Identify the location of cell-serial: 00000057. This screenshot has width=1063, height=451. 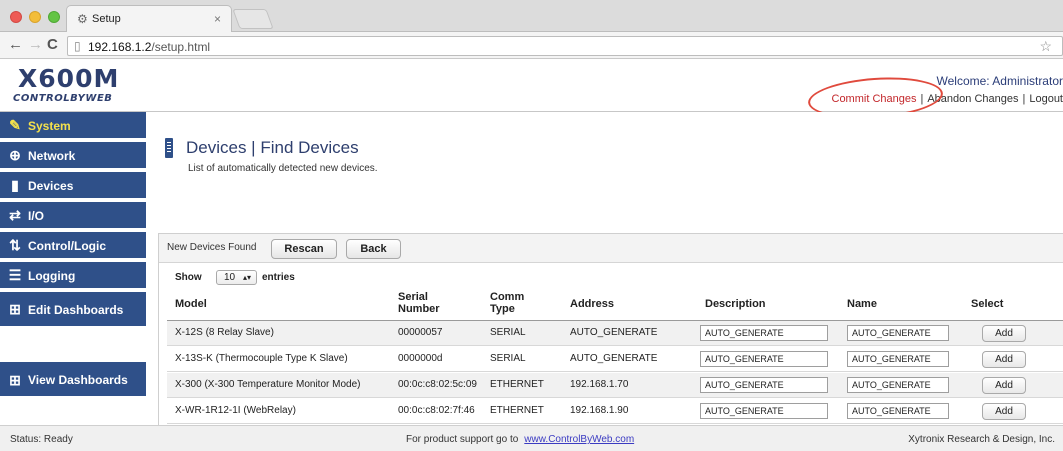
(420, 332).